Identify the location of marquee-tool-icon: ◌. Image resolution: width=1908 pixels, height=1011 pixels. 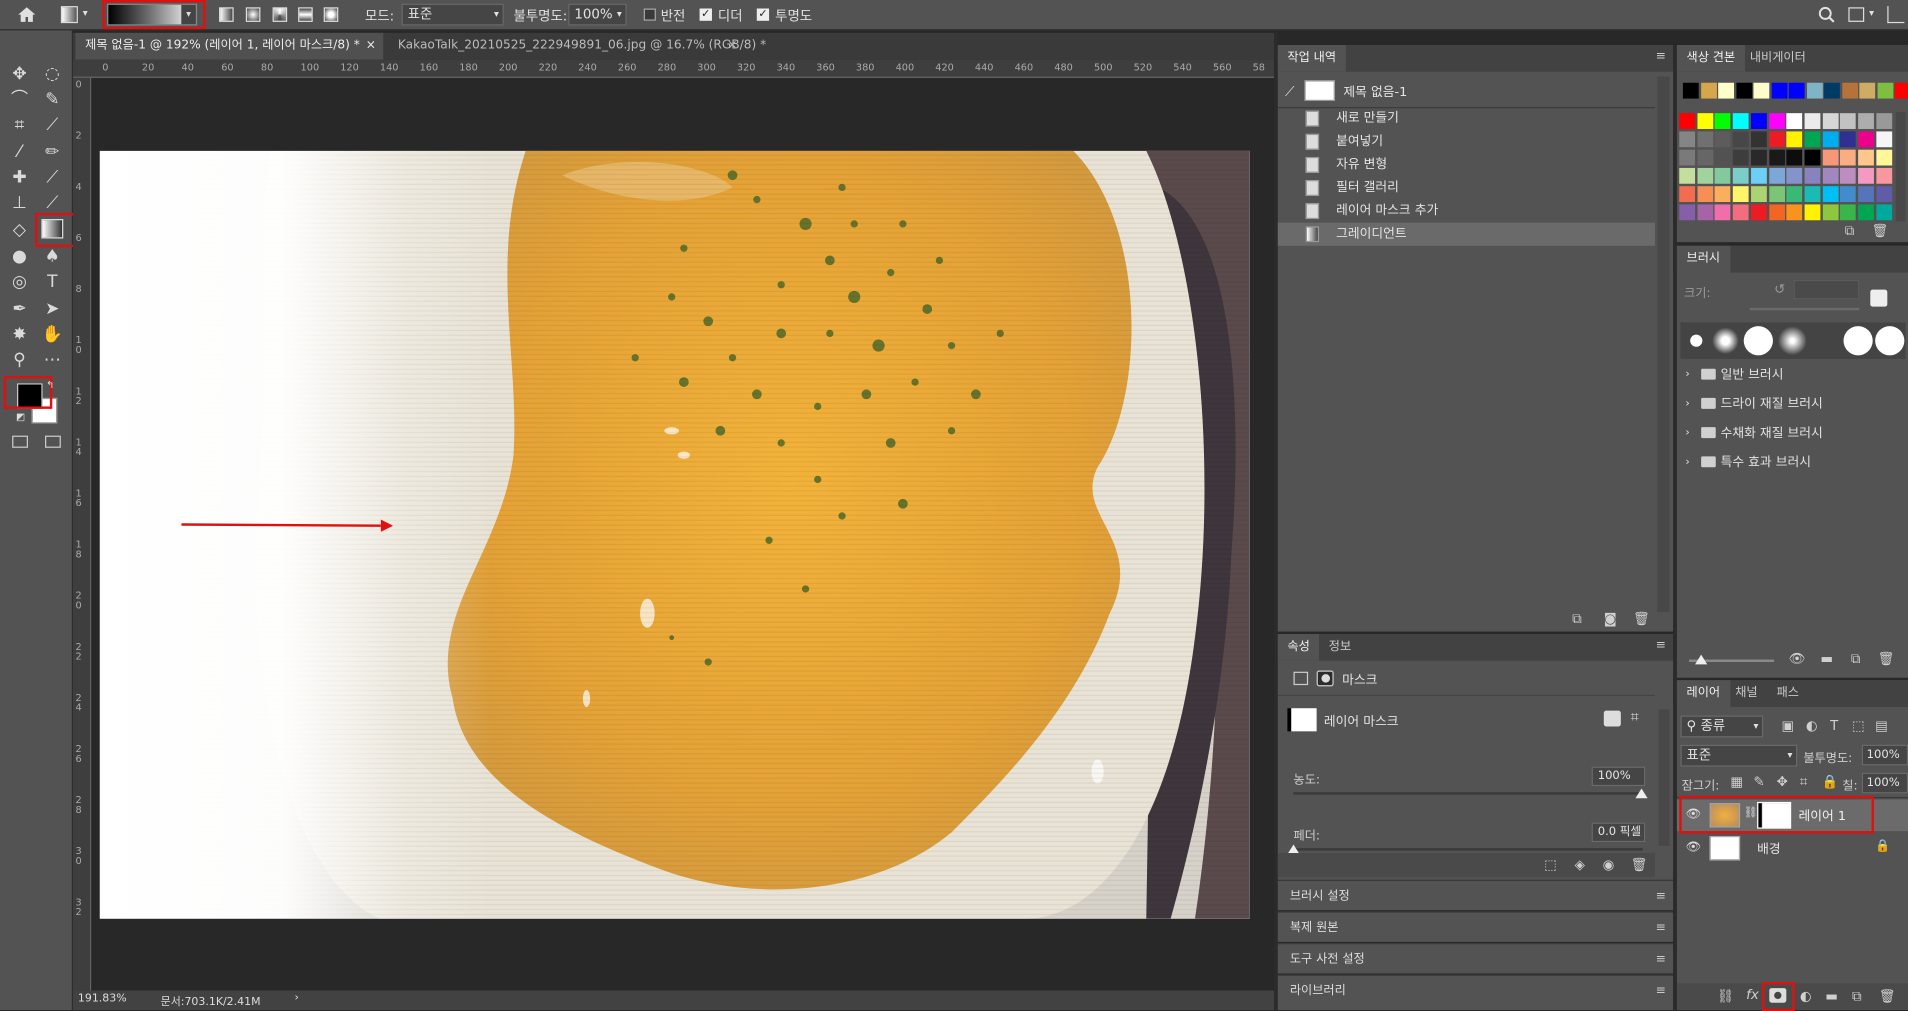
(52, 74).